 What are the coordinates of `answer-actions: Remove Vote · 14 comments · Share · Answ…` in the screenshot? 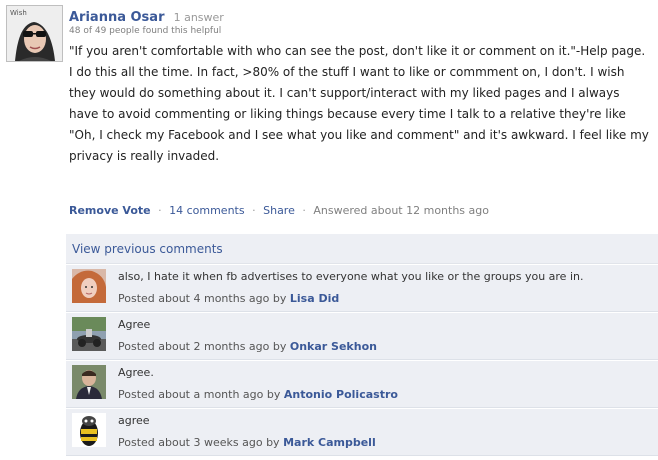 It's located at (279, 210).